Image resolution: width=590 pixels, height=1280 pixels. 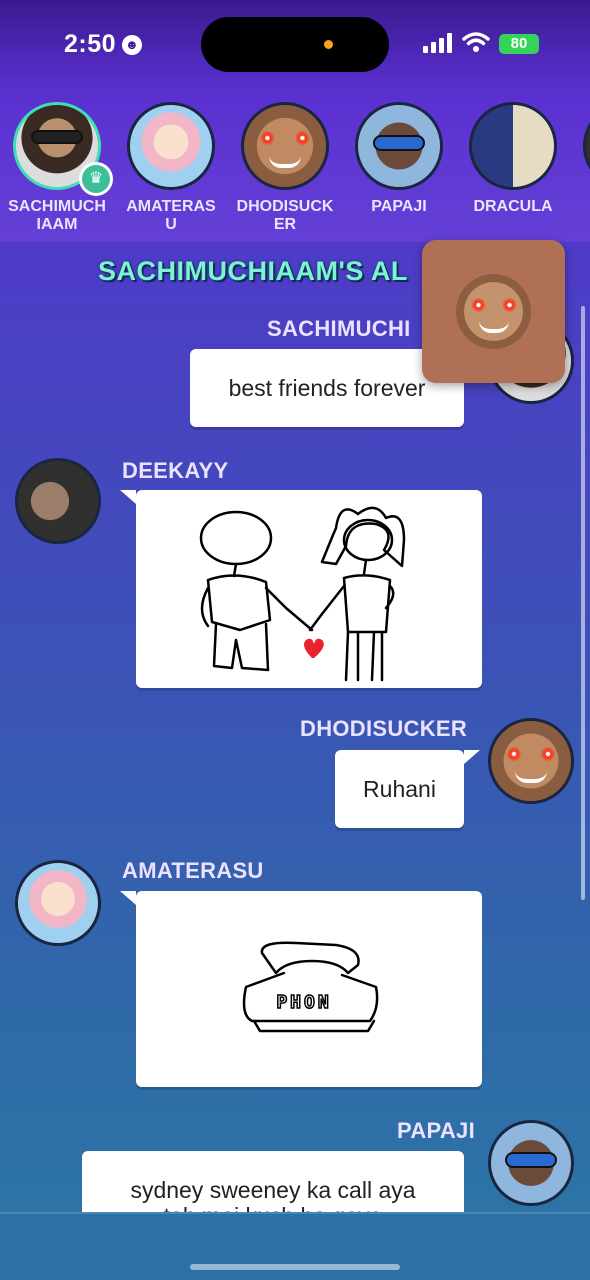 I want to click on phone-drawing-label: PHON, so click(x=303, y=1002).